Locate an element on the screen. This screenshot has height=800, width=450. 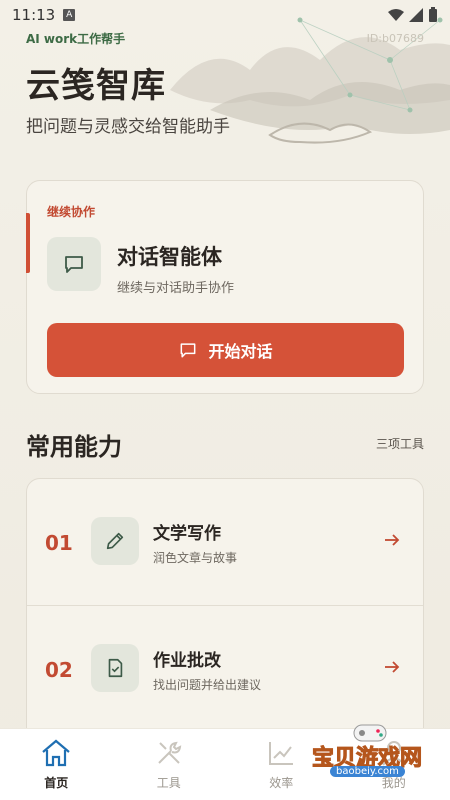
checklist-icon is located at coordinates (115, 668).